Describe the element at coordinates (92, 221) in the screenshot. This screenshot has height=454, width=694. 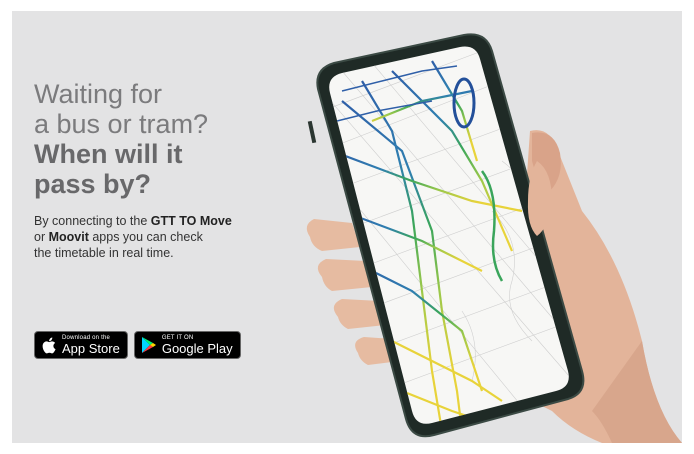
I see `description-part-1: By connecting to the` at that location.